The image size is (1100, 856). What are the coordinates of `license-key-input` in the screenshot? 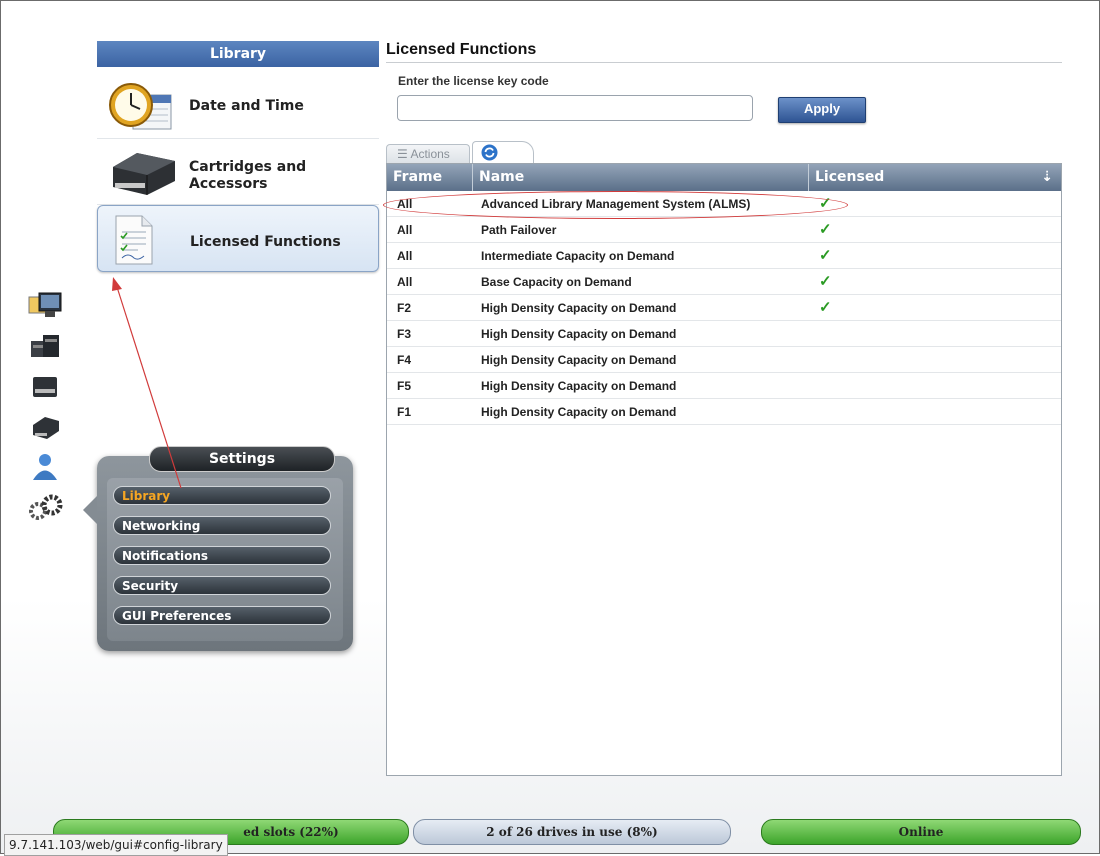 It's located at (575, 108).